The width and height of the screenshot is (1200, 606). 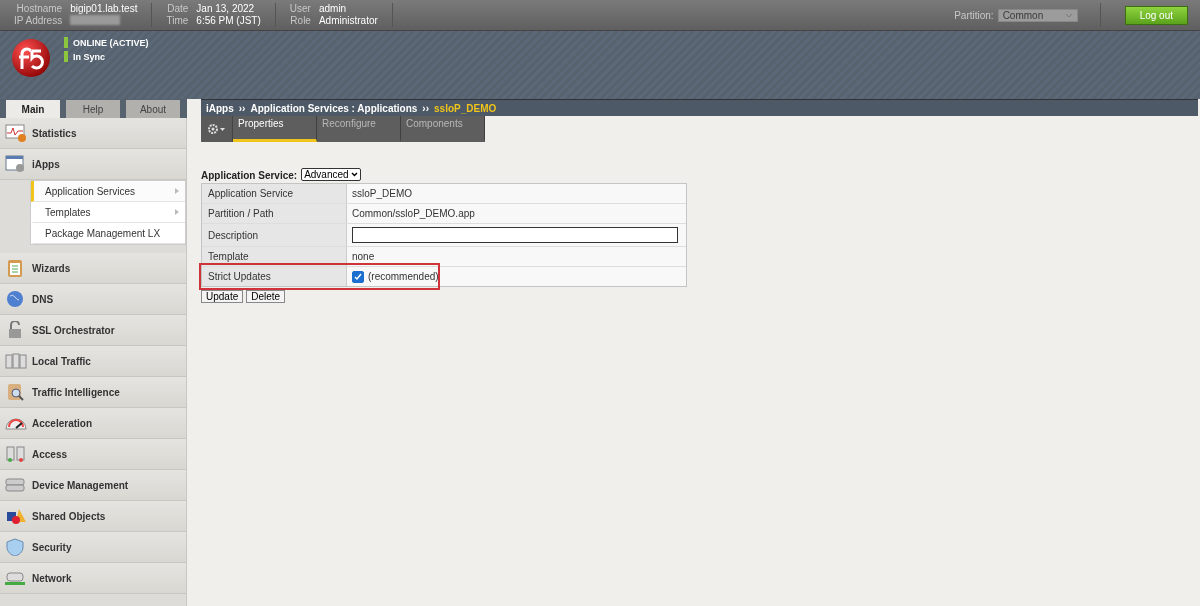 I want to click on shield-icon, so click(x=16, y=547).